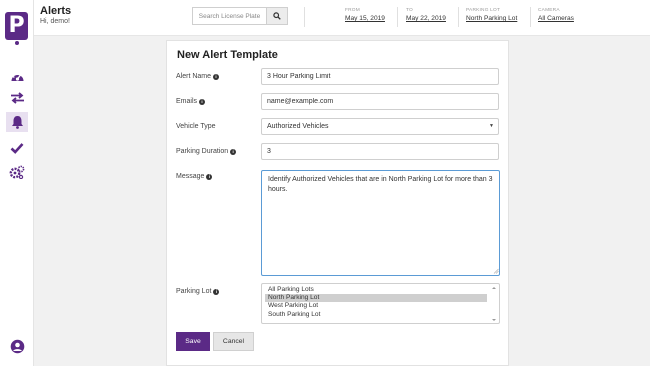 Image resolution: width=650 pixels, height=366 pixels. What do you see at coordinates (227, 55) in the screenshot?
I see `form-title: New Alert Template` at bounding box center [227, 55].